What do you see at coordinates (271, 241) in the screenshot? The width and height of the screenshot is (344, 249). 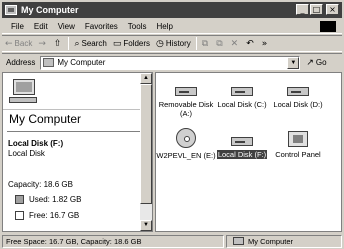 I see `status-zone-label: My Computer` at bounding box center [271, 241].